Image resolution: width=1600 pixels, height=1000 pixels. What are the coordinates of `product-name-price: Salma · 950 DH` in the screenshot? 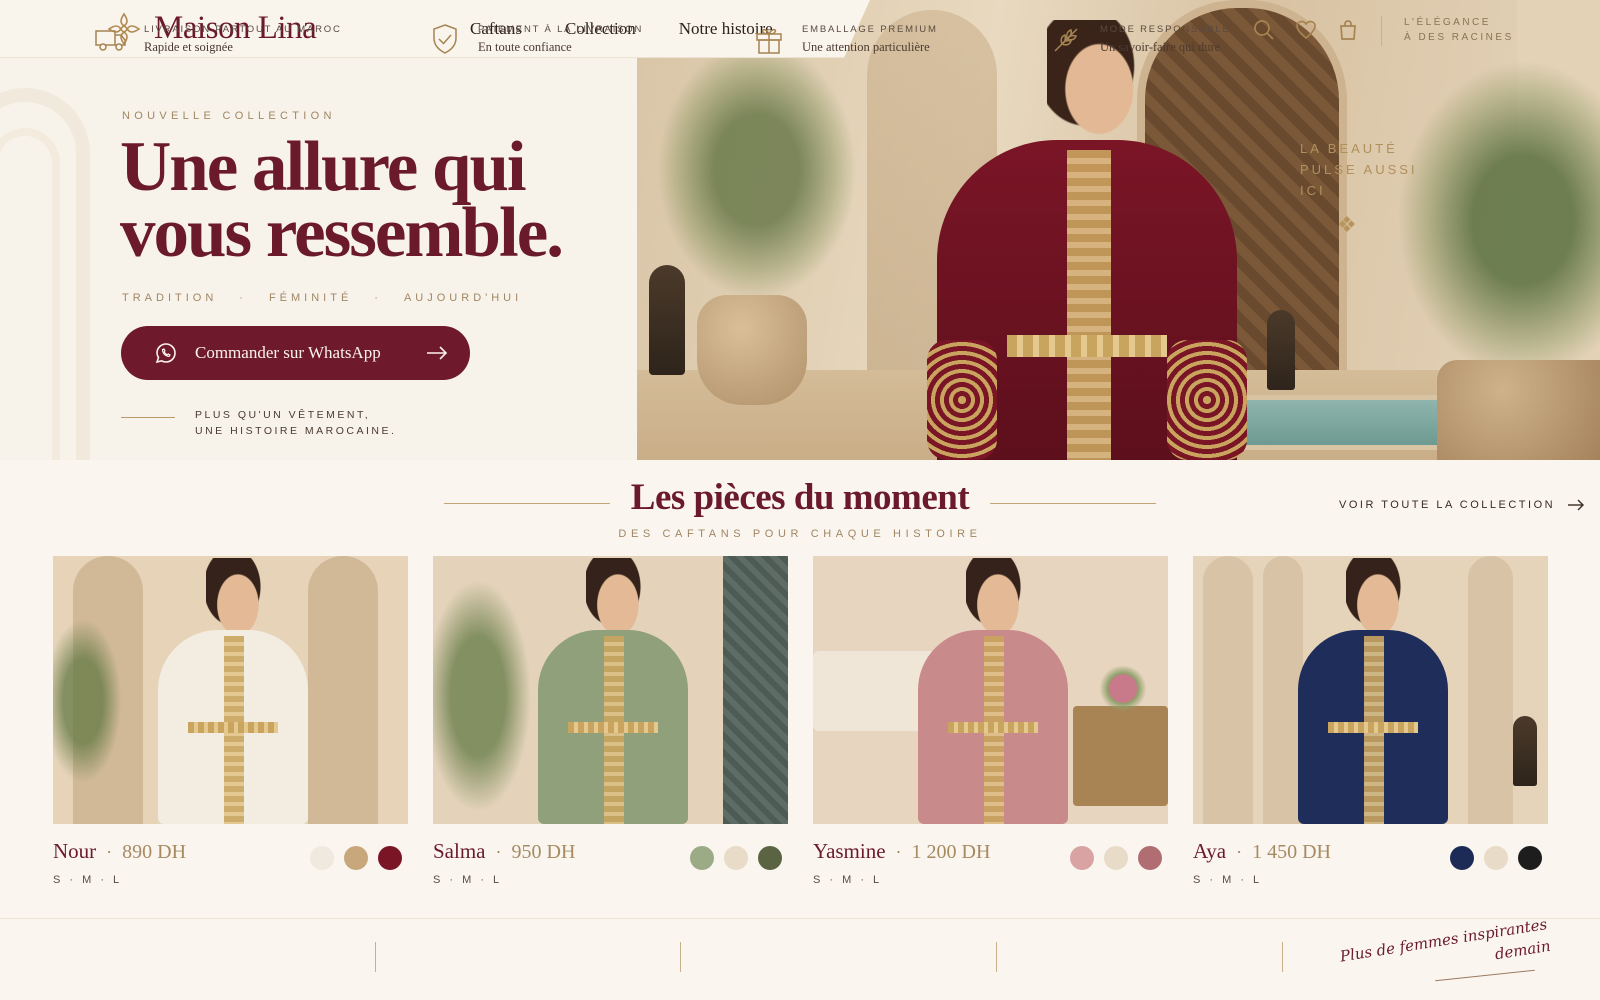 It's located at (504, 851).